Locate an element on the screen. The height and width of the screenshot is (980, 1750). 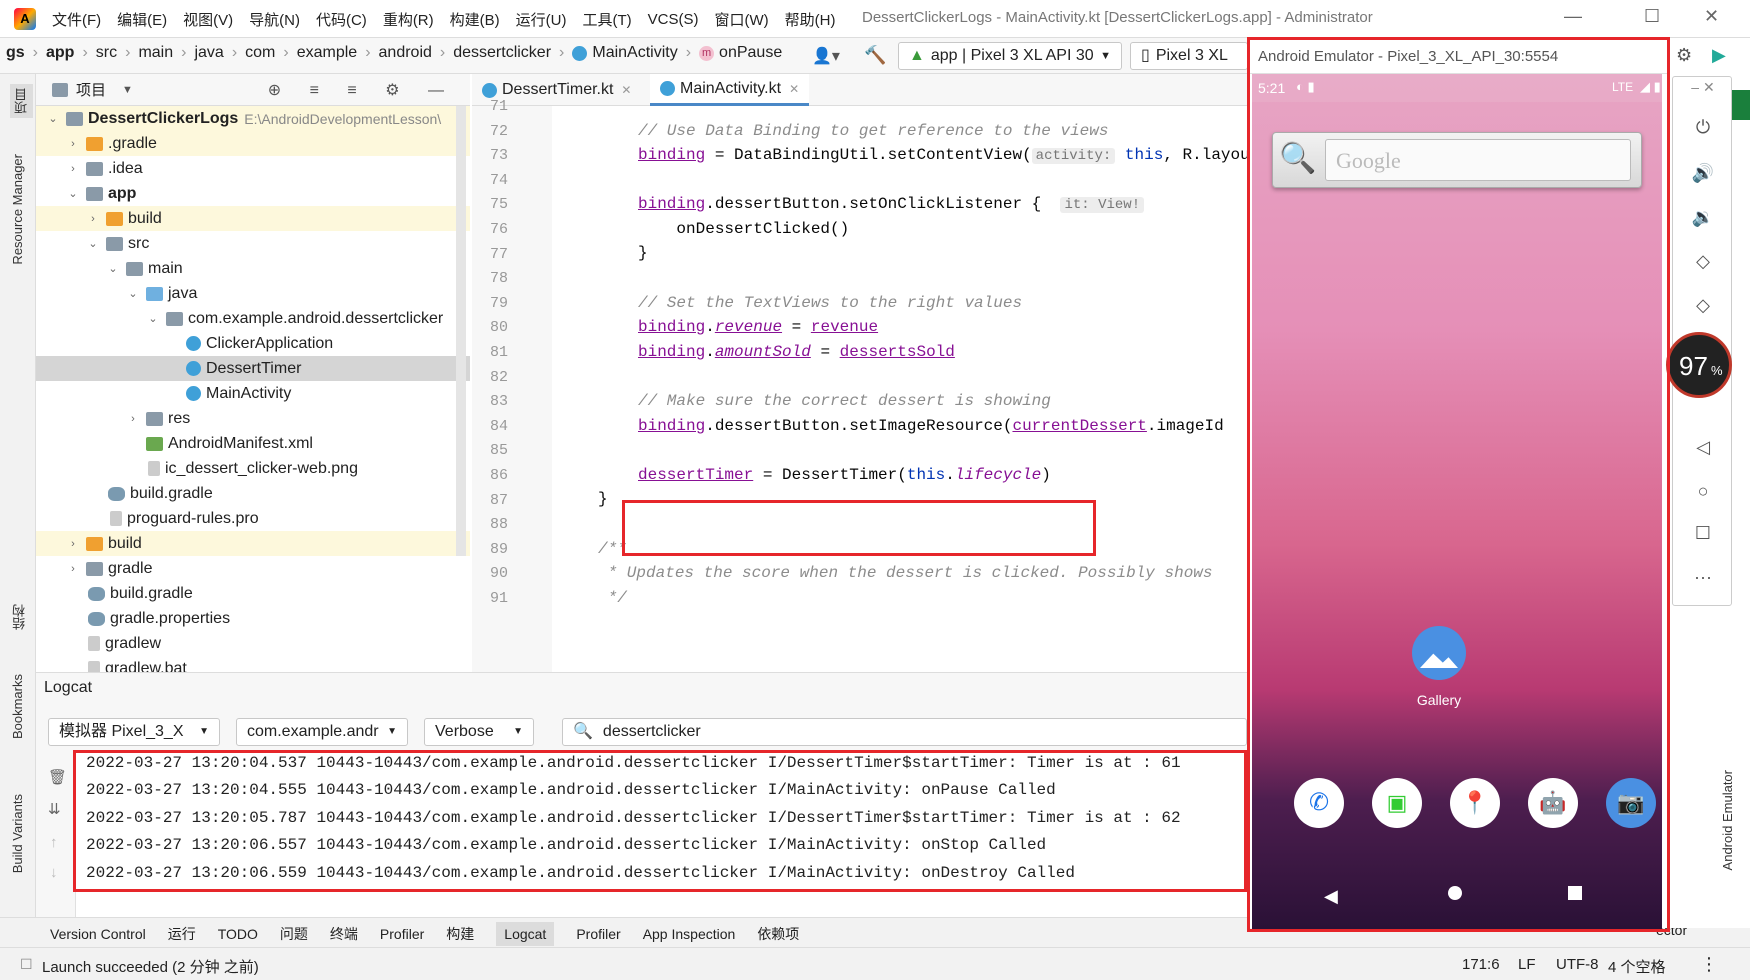
google-search-widget: 🔍 Google is located at coordinates (1457, 160).